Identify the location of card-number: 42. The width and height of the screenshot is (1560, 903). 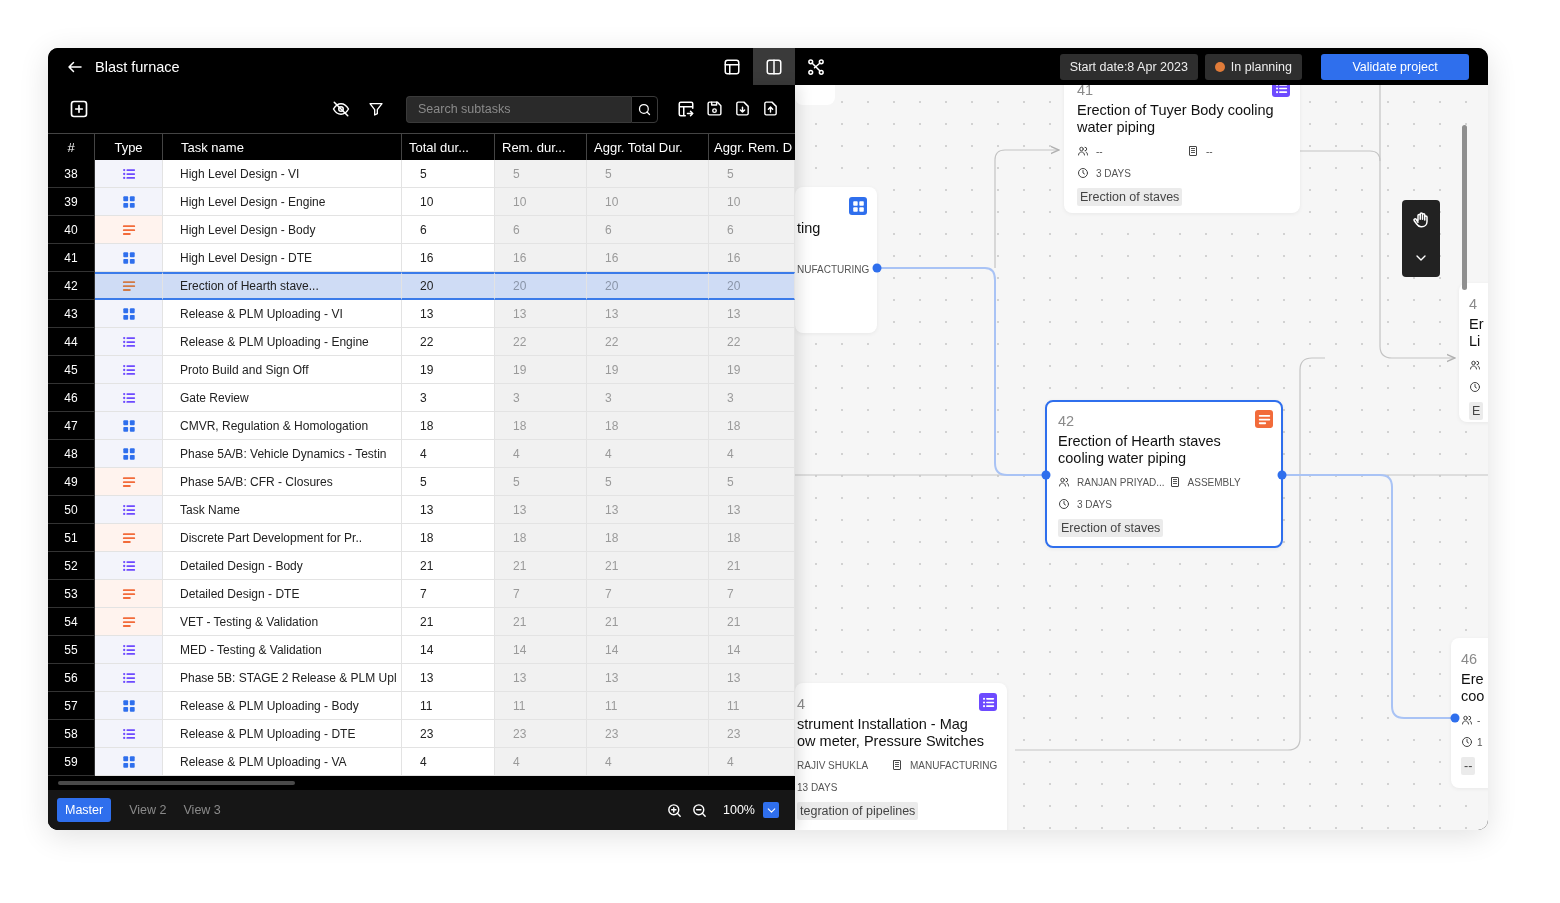
(1066, 421).